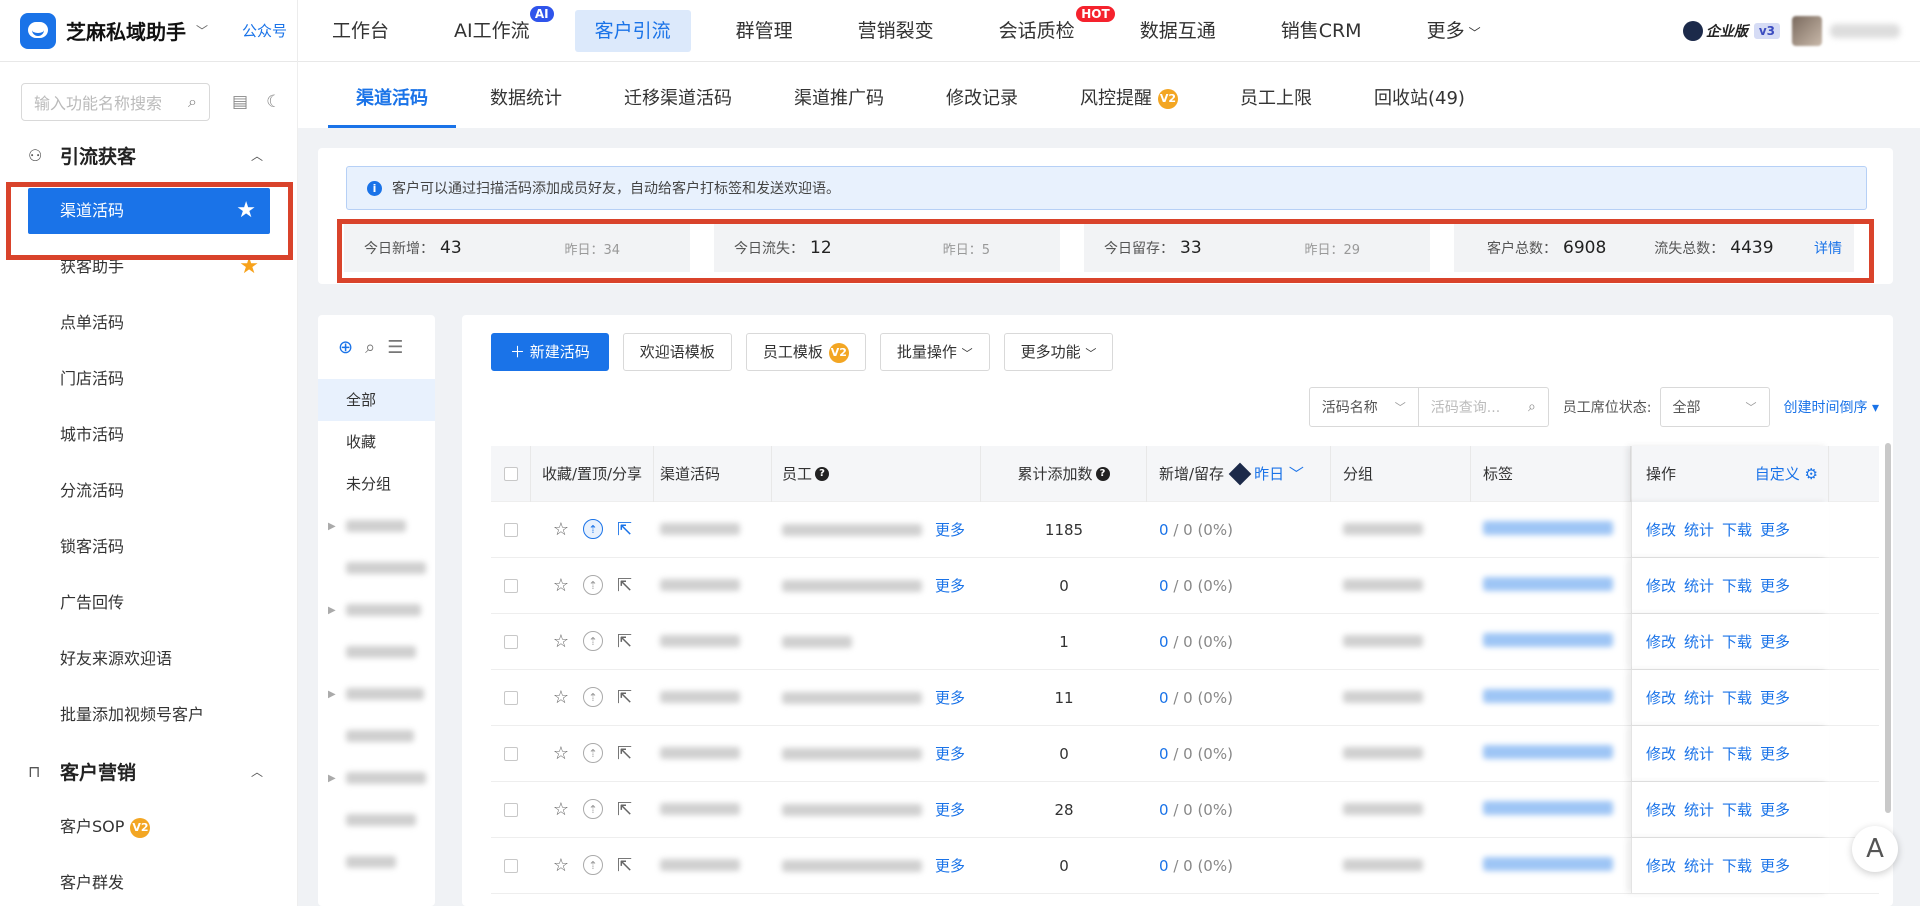 This screenshot has height=906, width=1920. What do you see at coordinates (678, 106) in the screenshot?
I see `tab-migrate-code: 迁移渠道活码` at bounding box center [678, 106].